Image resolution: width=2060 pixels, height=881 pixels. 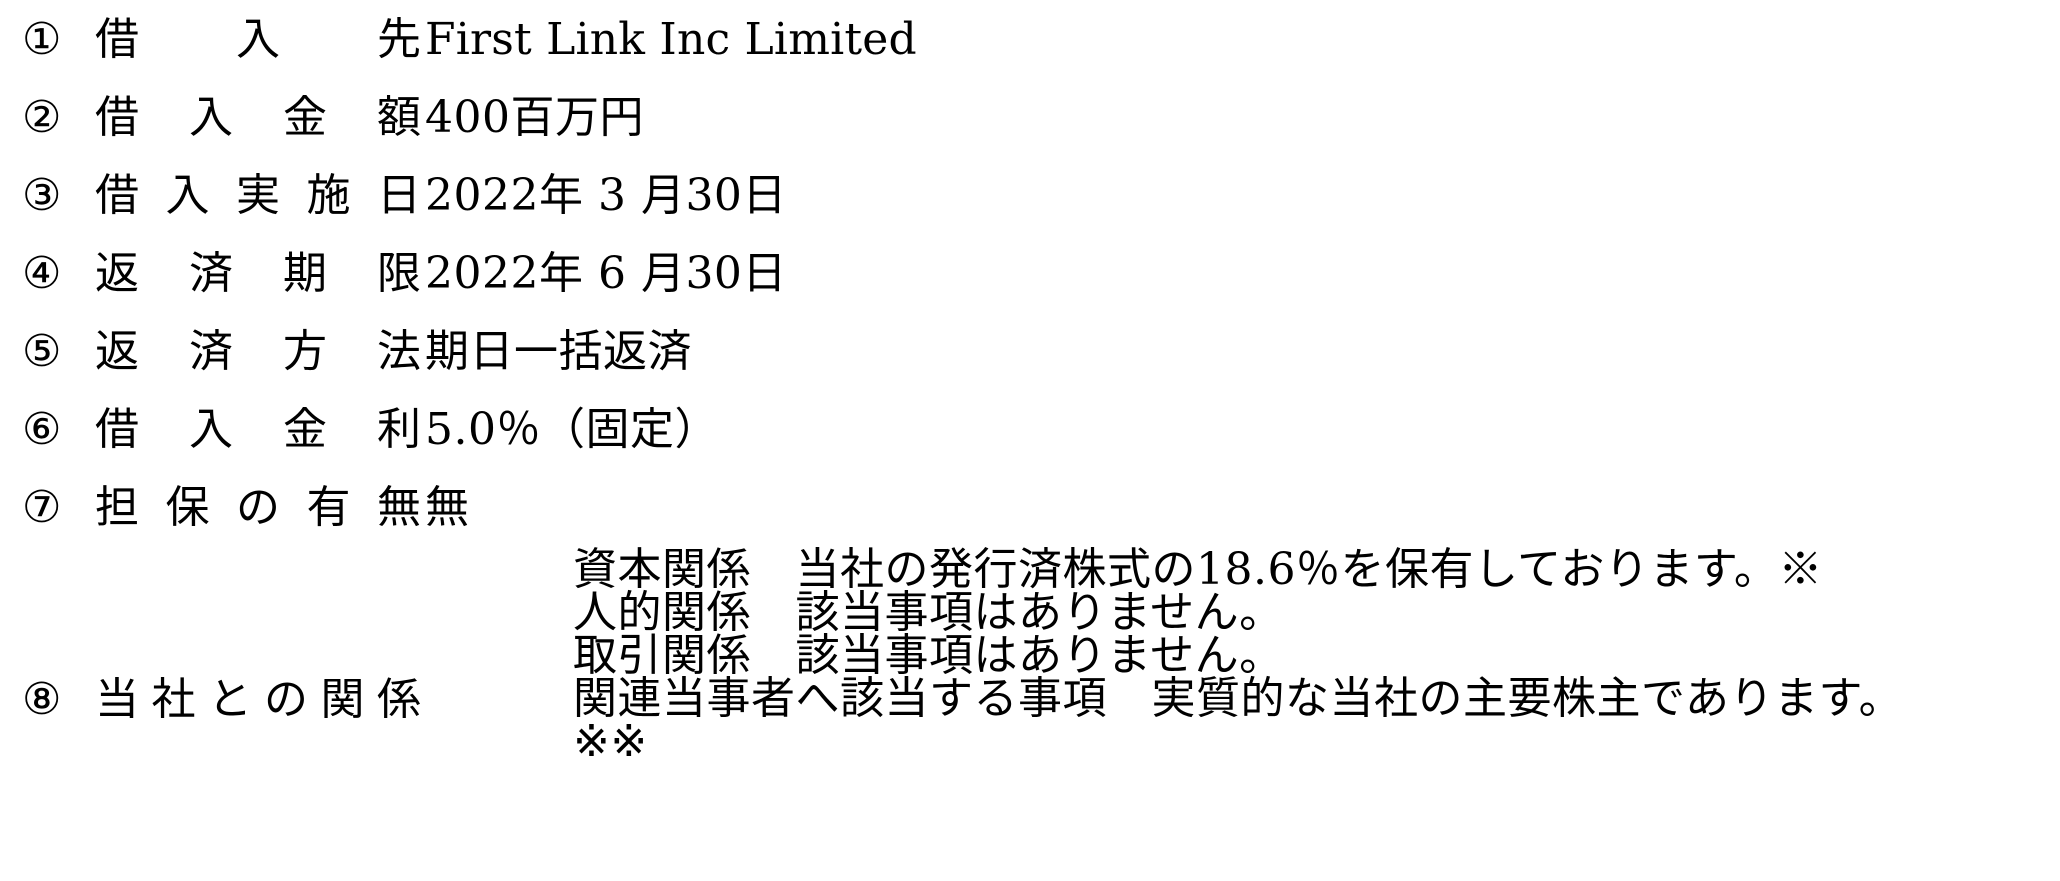 I want to click on list-value-2: 400百万円, so click(x=534, y=117).